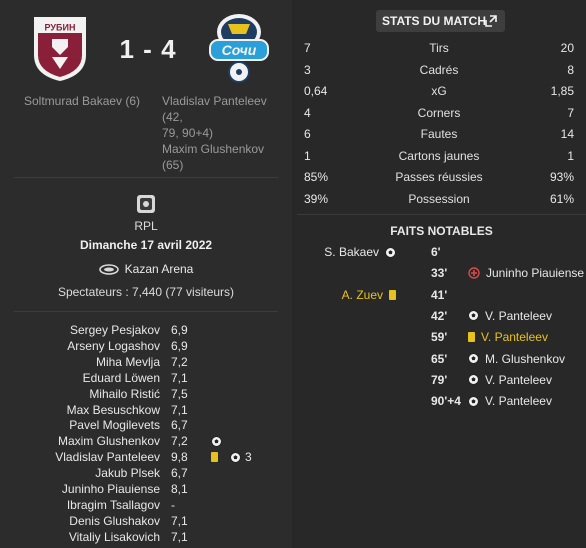 The height and width of the screenshot is (548, 586). Describe the element at coordinates (173, 504) in the screenshot. I see `player-rating: -` at that location.